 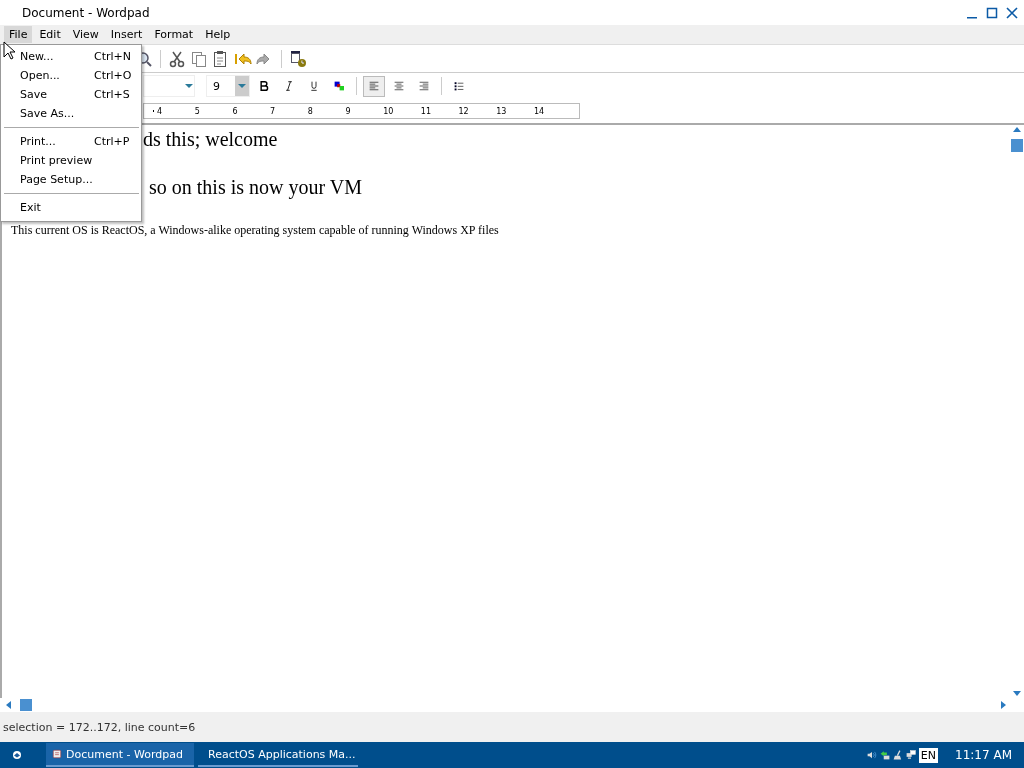 What do you see at coordinates (251, 111) in the screenshot?
I see `ruler-number: 6` at bounding box center [251, 111].